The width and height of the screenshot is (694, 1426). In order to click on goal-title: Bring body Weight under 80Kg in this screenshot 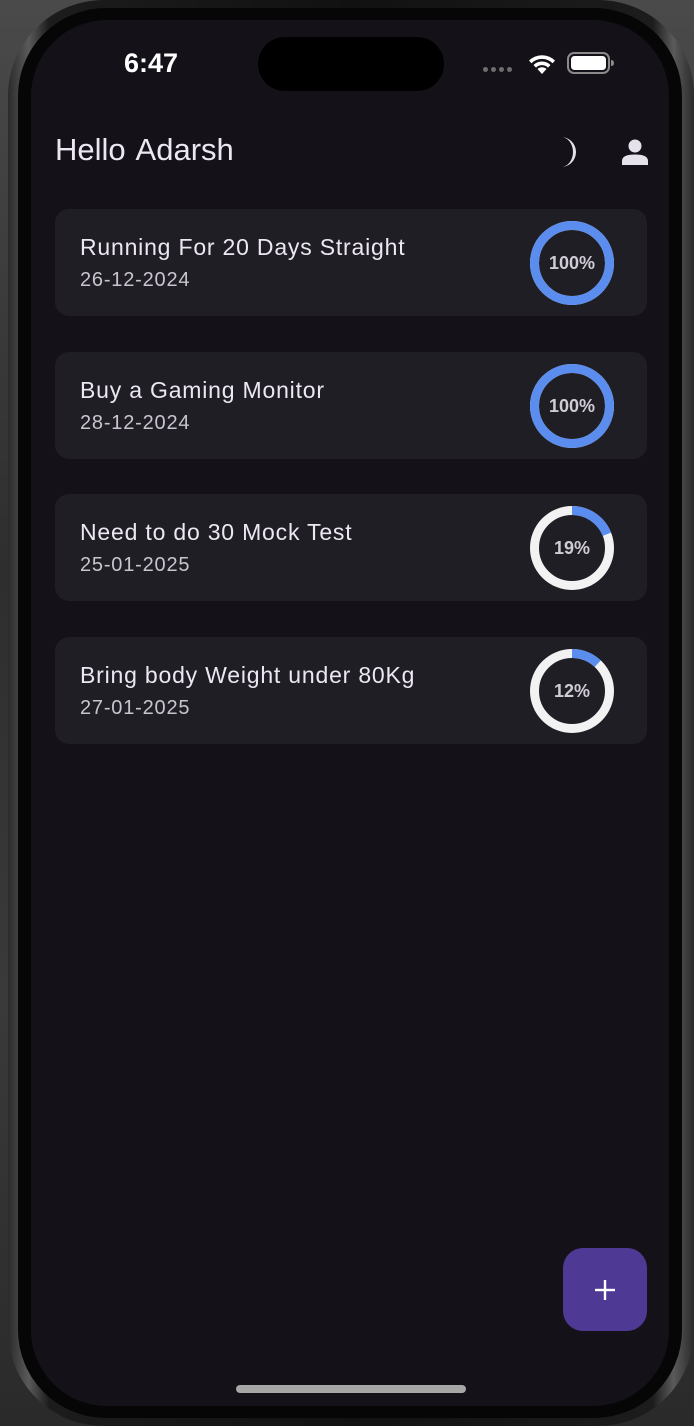, I will do `click(248, 675)`.